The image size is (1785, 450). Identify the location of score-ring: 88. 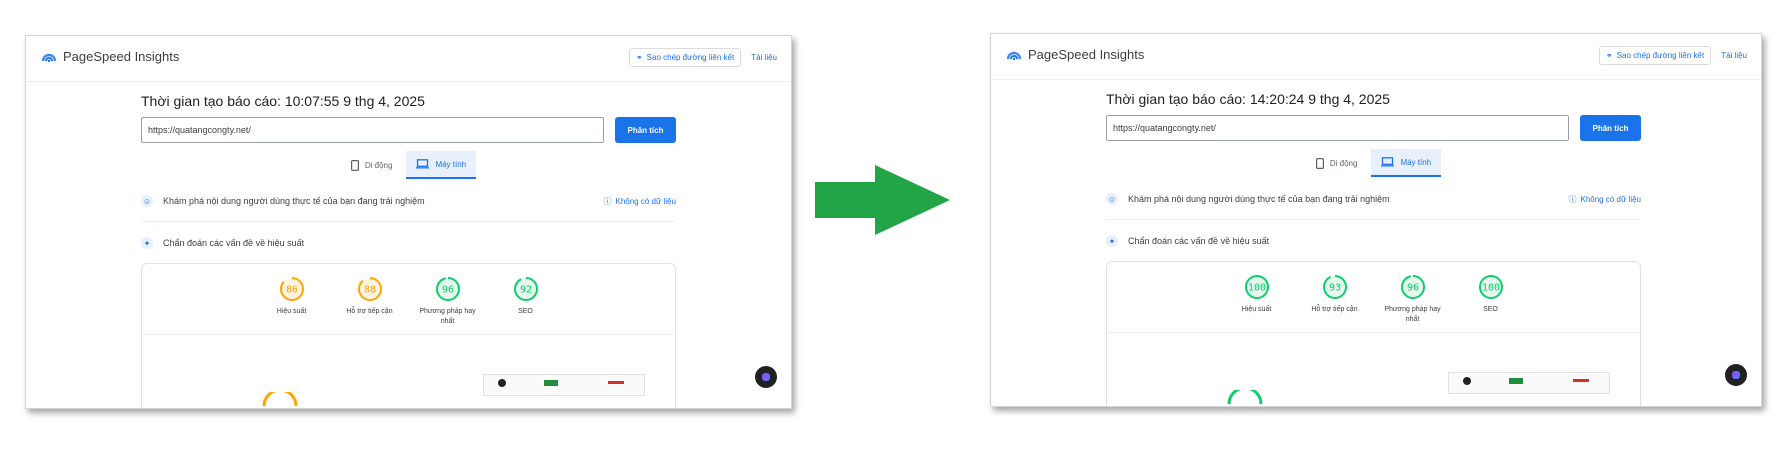
(369, 289).